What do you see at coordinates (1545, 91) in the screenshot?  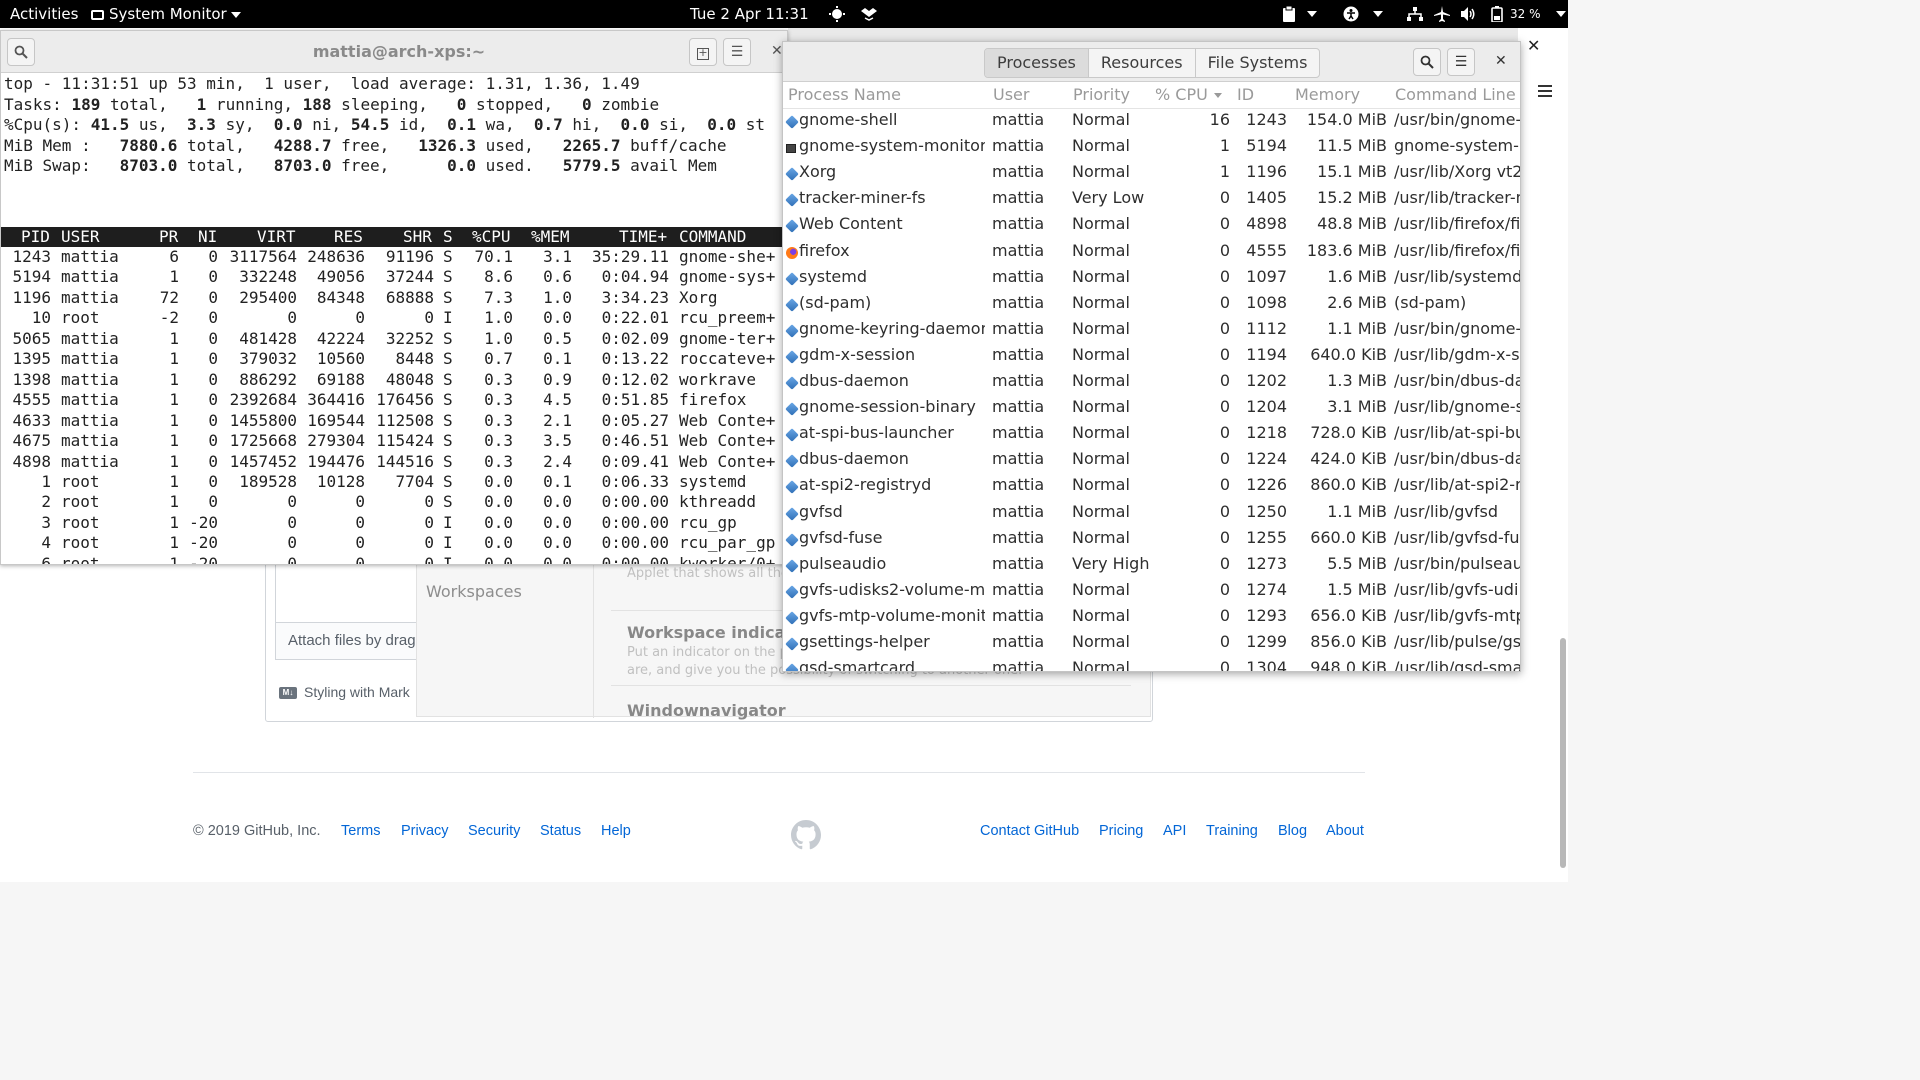 I see `hamburger-menu-icon` at bounding box center [1545, 91].